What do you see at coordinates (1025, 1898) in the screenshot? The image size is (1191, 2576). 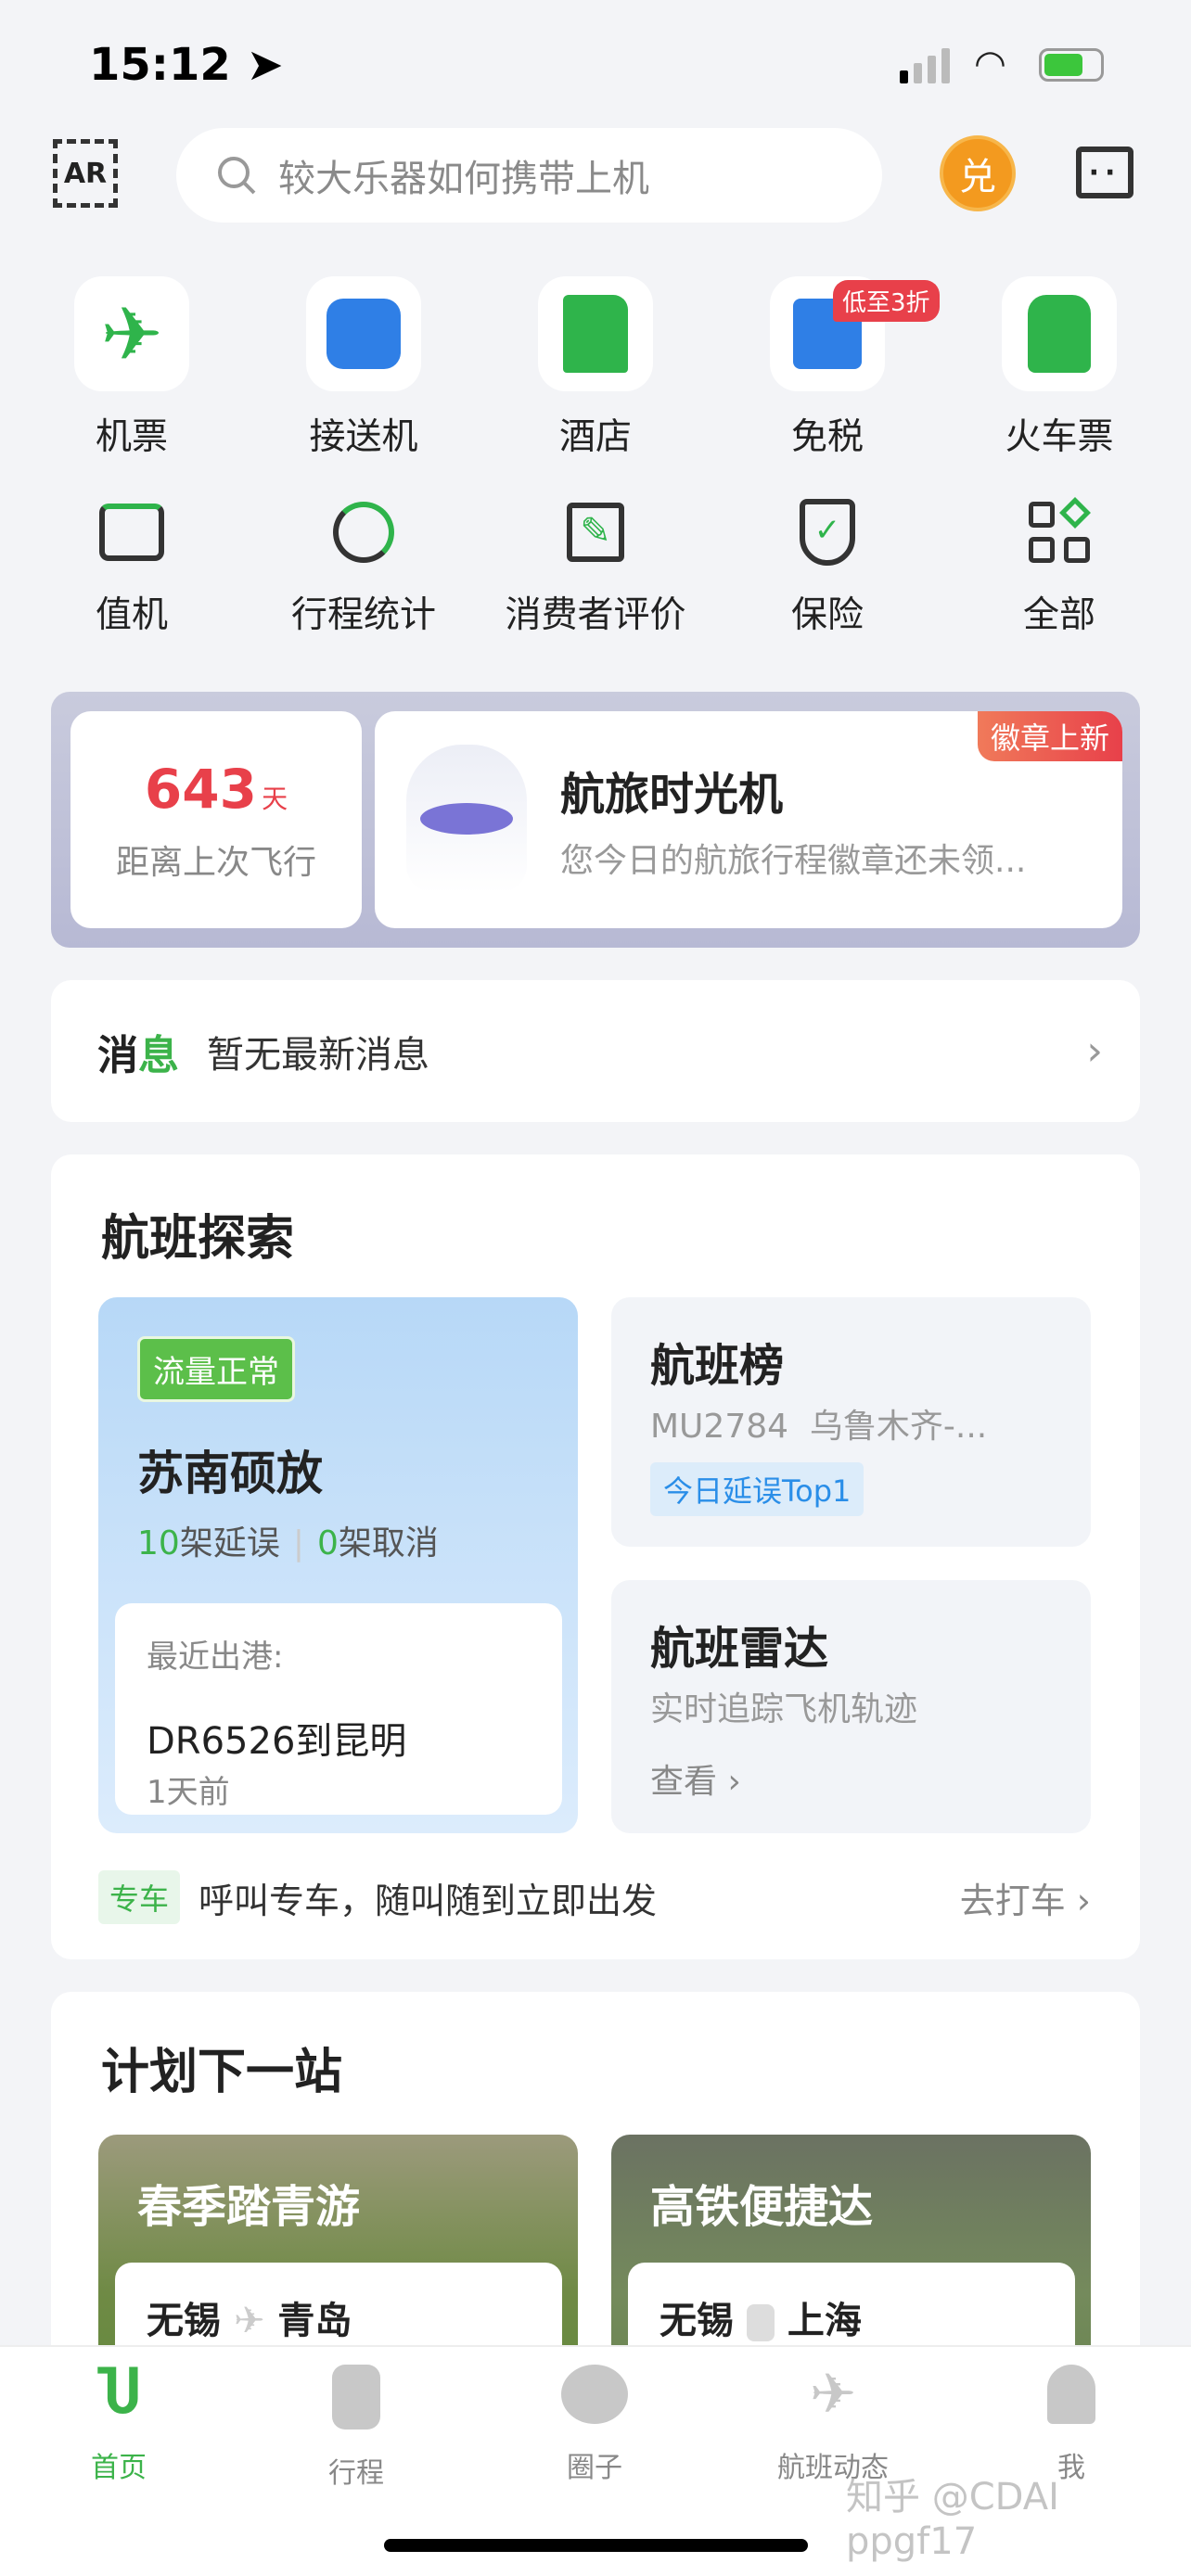 I see `call-car-link: 去打车 ›` at bounding box center [1025, 1898].